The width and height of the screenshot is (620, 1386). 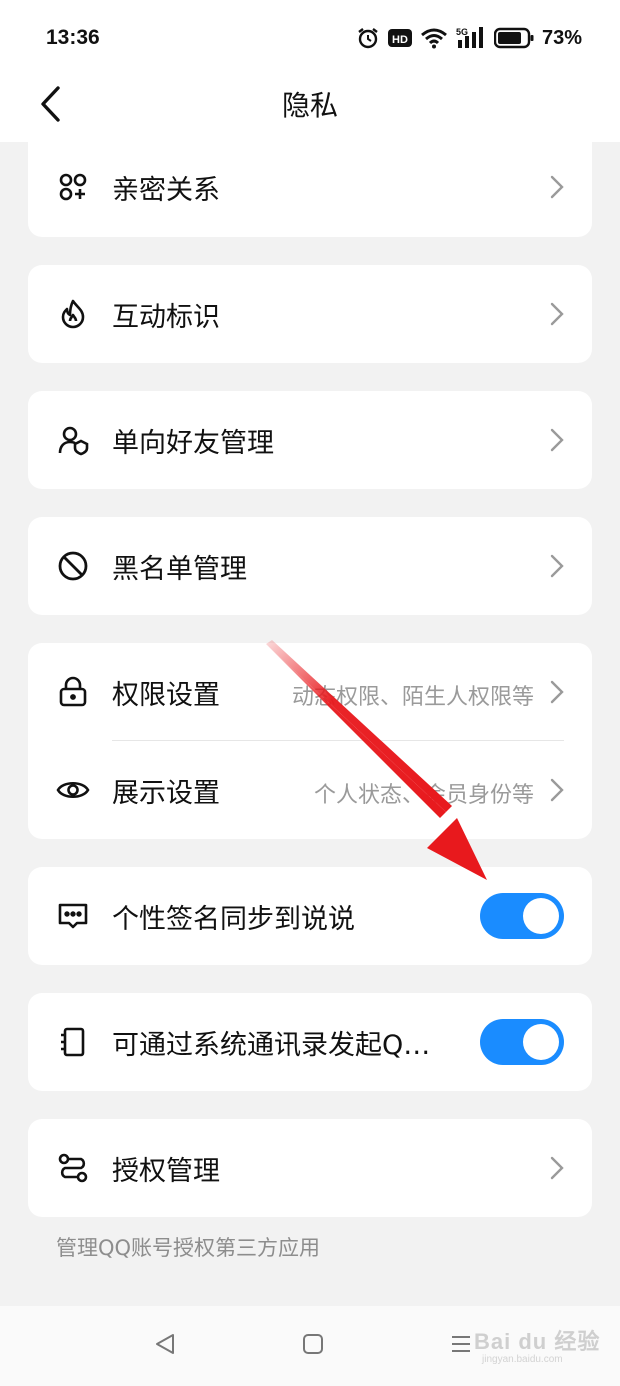 I want to click on settings-row-display: 展示设置 个人状态、会员身份等, so click(x=310, y=790).